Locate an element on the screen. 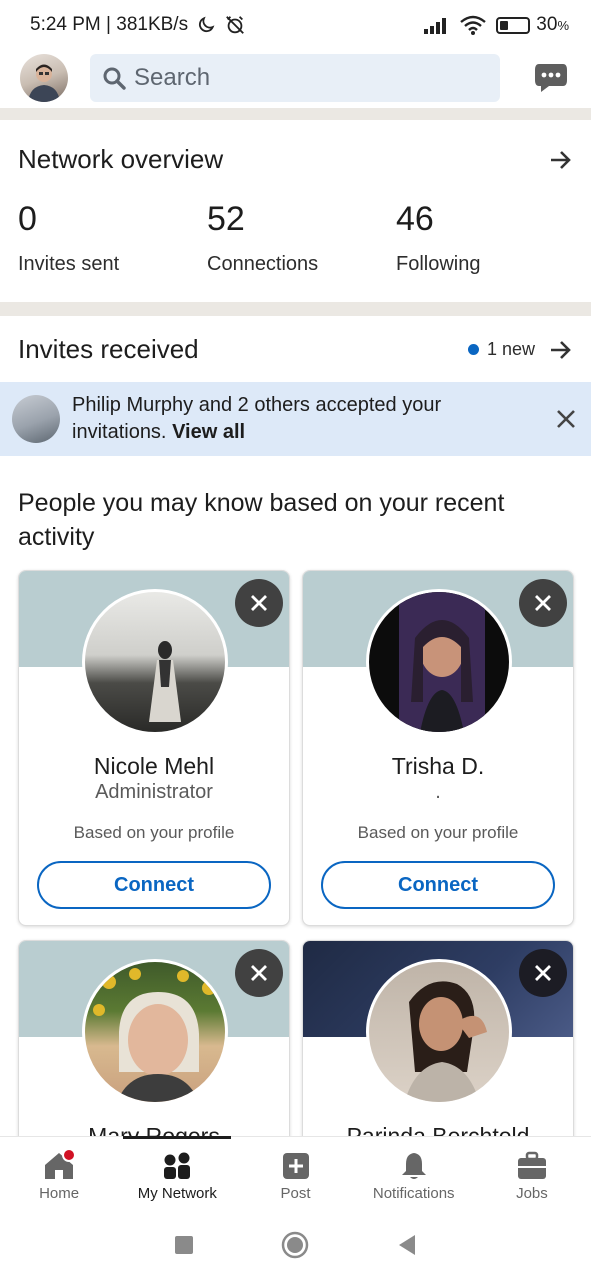  invites-title-row: Invites received 1 new is located at coordinates (295, 349).